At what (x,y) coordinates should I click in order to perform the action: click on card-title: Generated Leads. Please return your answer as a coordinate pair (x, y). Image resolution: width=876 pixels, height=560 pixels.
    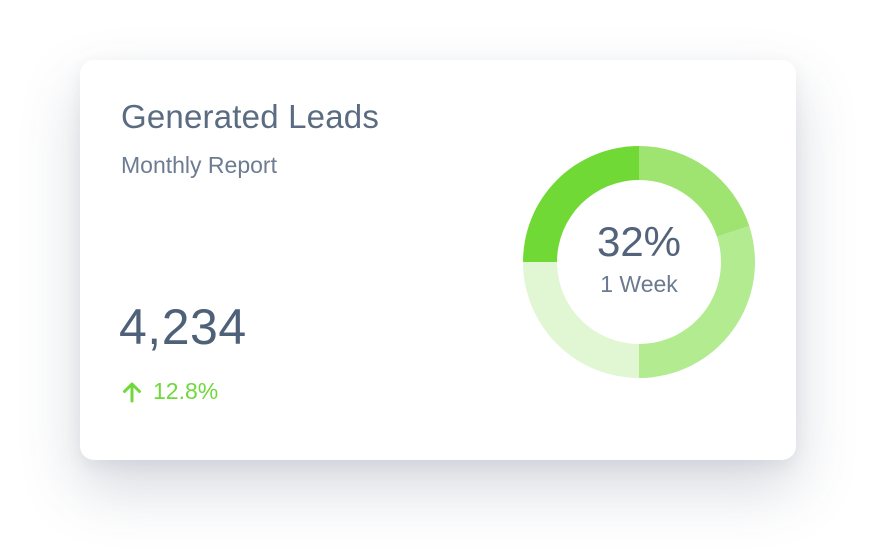
    Looking at the image, I should click on (250, 116).